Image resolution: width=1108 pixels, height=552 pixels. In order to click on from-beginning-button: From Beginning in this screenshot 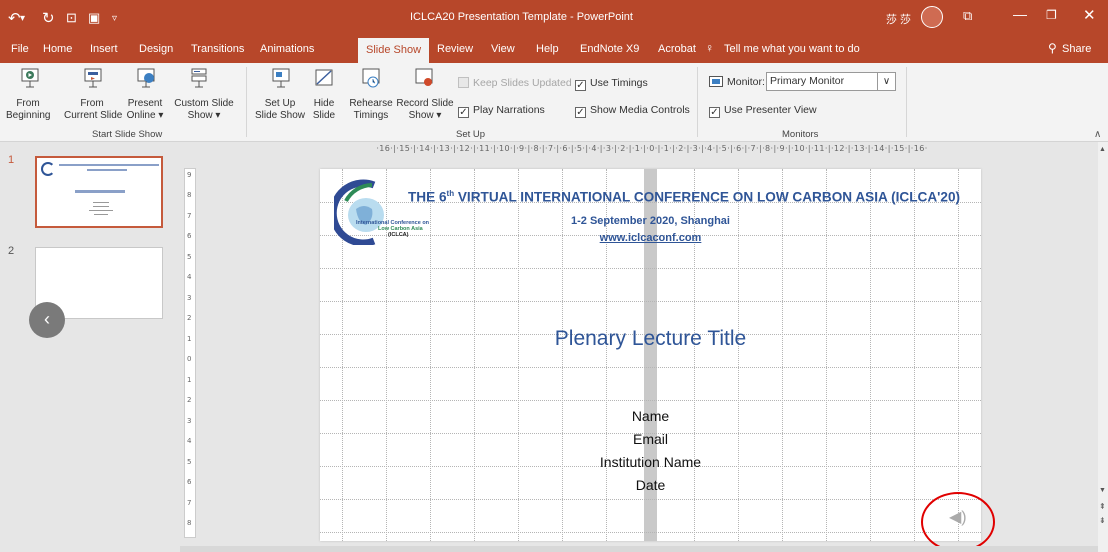, I will do `click(28, 110)`.